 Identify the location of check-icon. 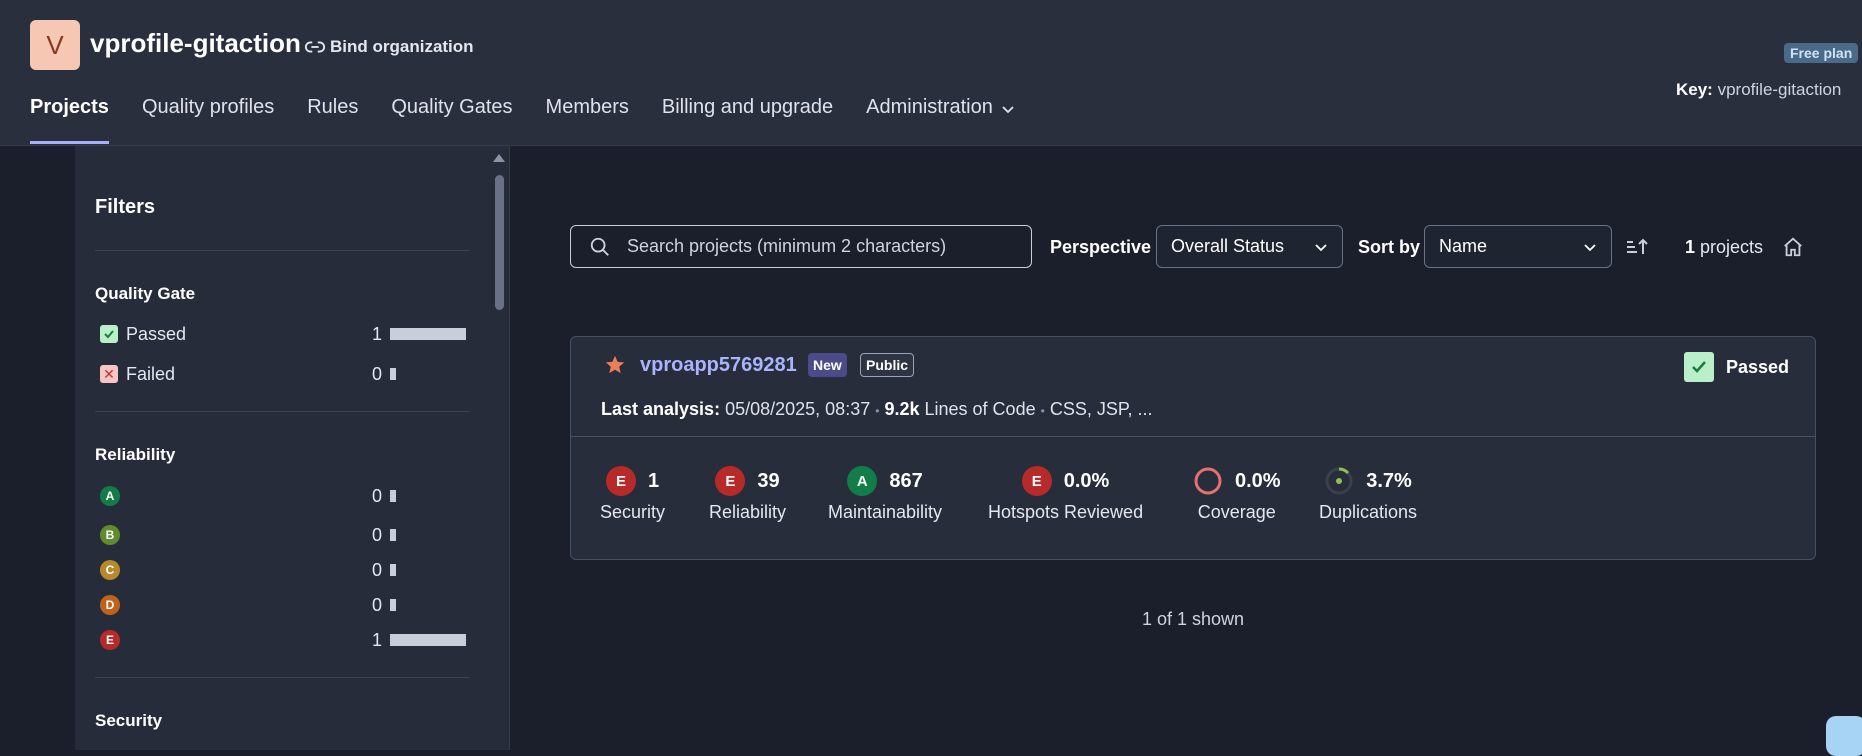
(1699, 367).